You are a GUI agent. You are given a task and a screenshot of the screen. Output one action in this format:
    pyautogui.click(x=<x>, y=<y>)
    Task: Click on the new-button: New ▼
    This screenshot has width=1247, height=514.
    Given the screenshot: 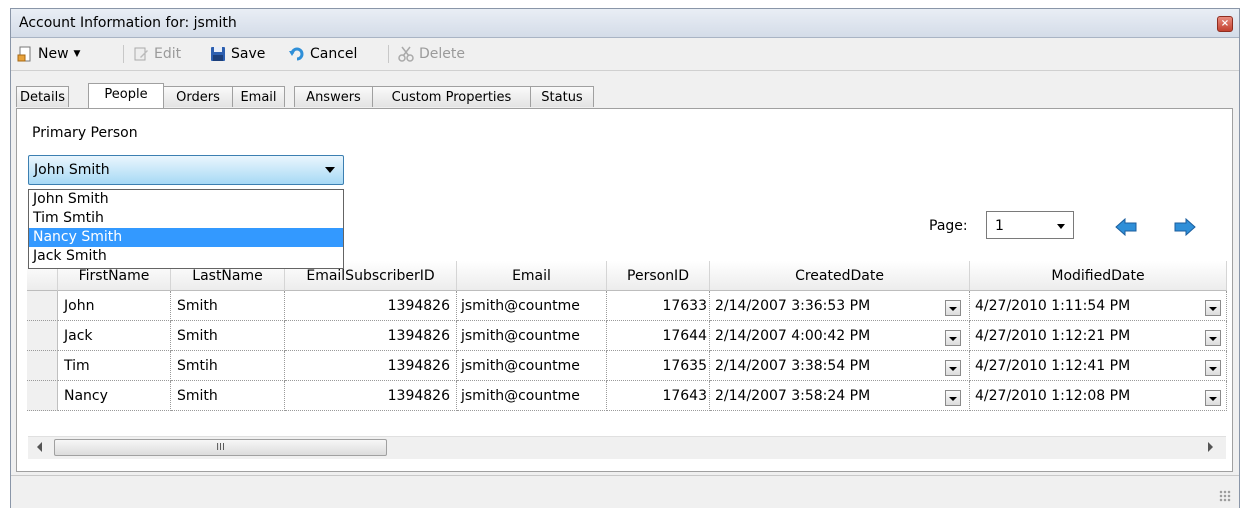 What is the action you would take?
    pyautogui.click(x=48, y=54)
    